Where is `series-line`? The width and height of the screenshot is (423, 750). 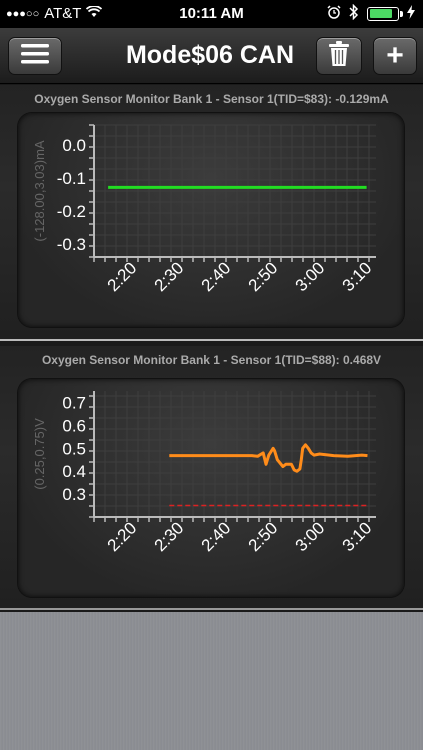 series-line is located at coordinates (268, 458).